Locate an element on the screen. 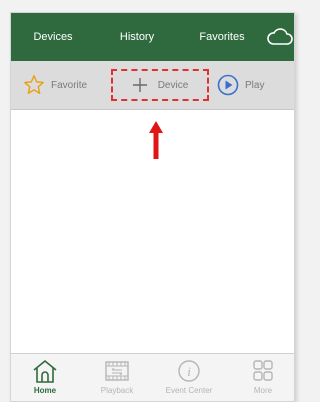  nav-home: Home is located at coordinates (45, 379).